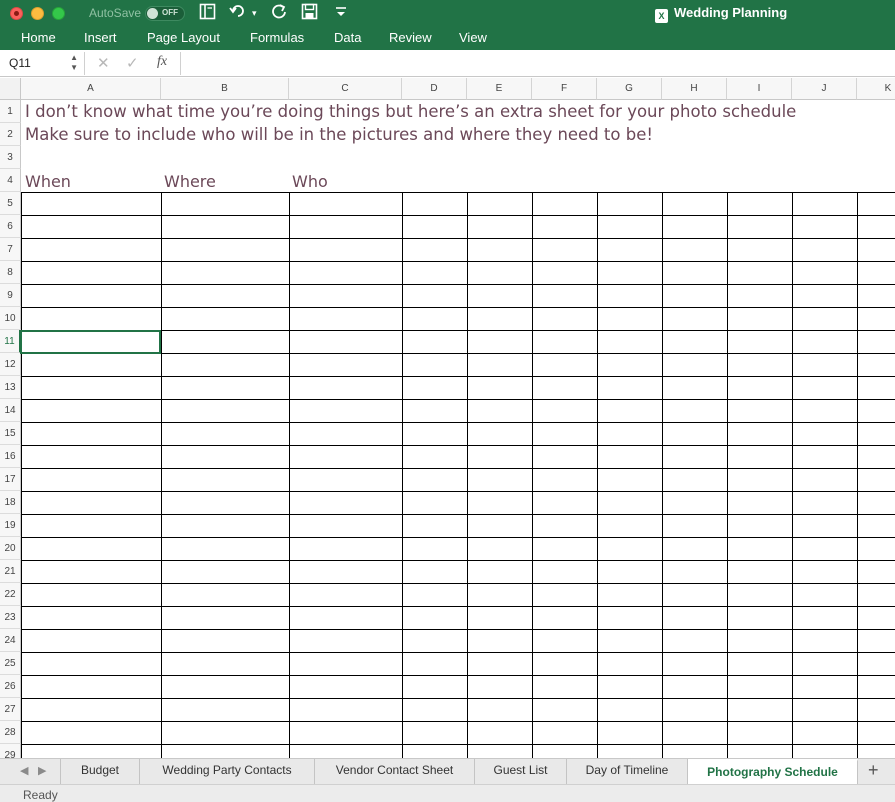 The width and height of the screenshot is (895, 802). Describe the element at coordinates (10, 134) in the screenshot. I see `row-header-2: 2` at that location.